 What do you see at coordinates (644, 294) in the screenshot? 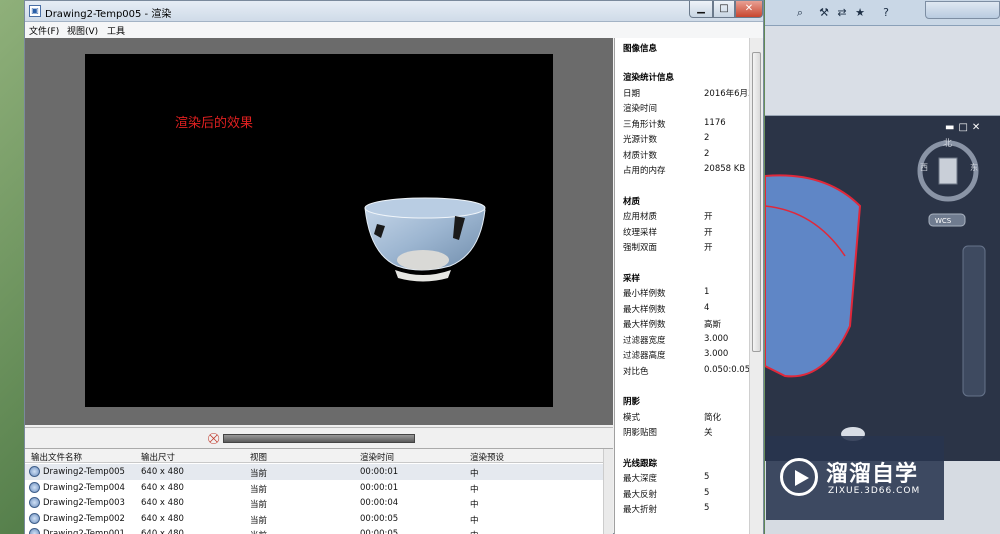
I see `info-property-label: 最小样例数` at bounding box center [644, 294].